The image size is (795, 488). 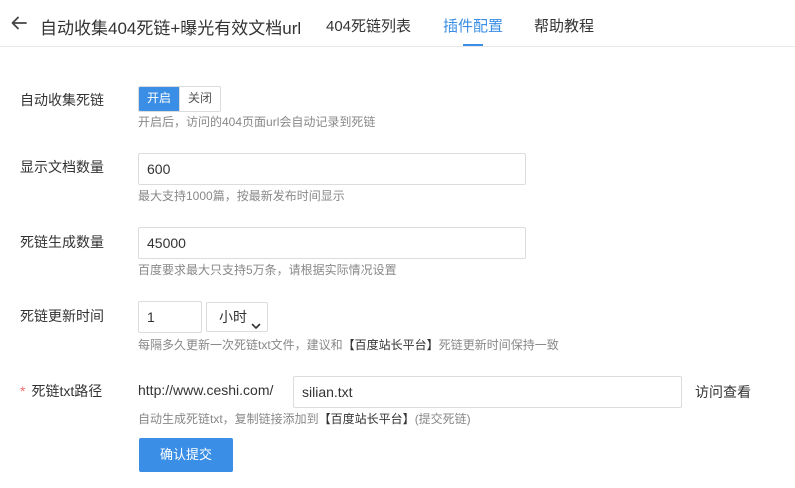 I want to click on update-interval-hint-tail: 死链更新时间保持一致, so click(x=498, y=345).